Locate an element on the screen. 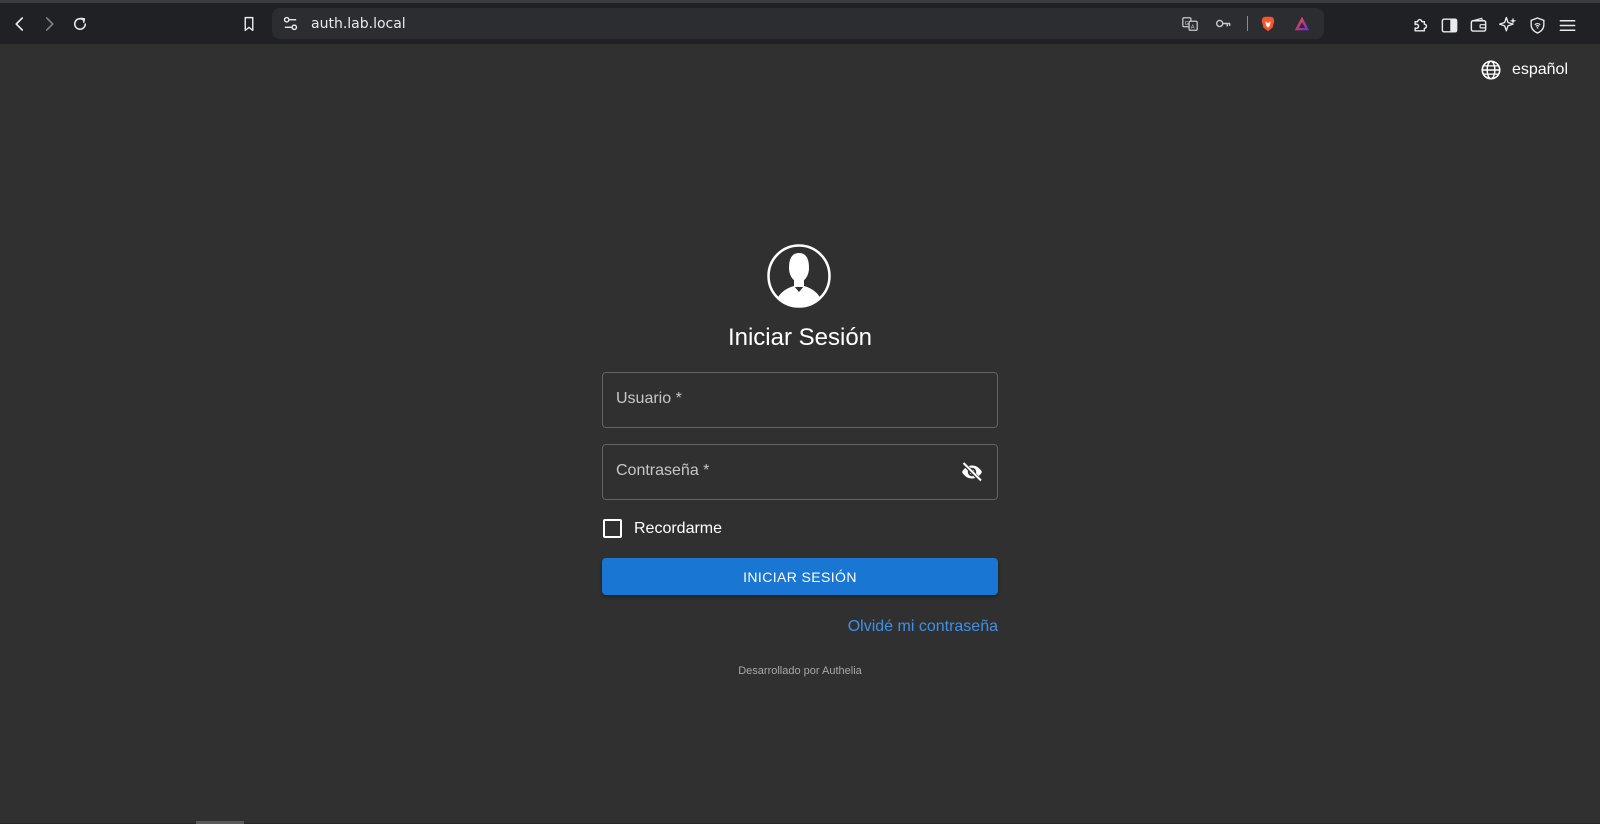 The width and height of the screenshot is (1600, 824). username-field: Usuario * is located at coordinates (800, 400).